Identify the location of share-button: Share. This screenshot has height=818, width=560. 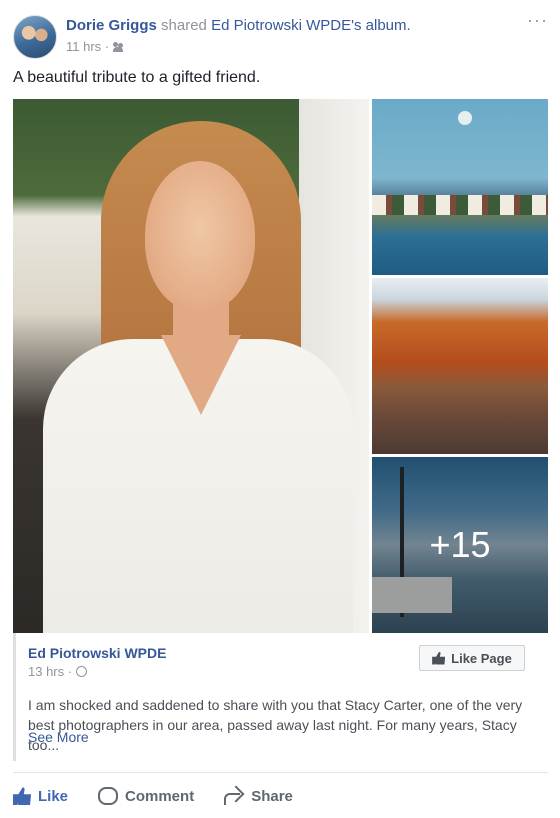
(258, 796).